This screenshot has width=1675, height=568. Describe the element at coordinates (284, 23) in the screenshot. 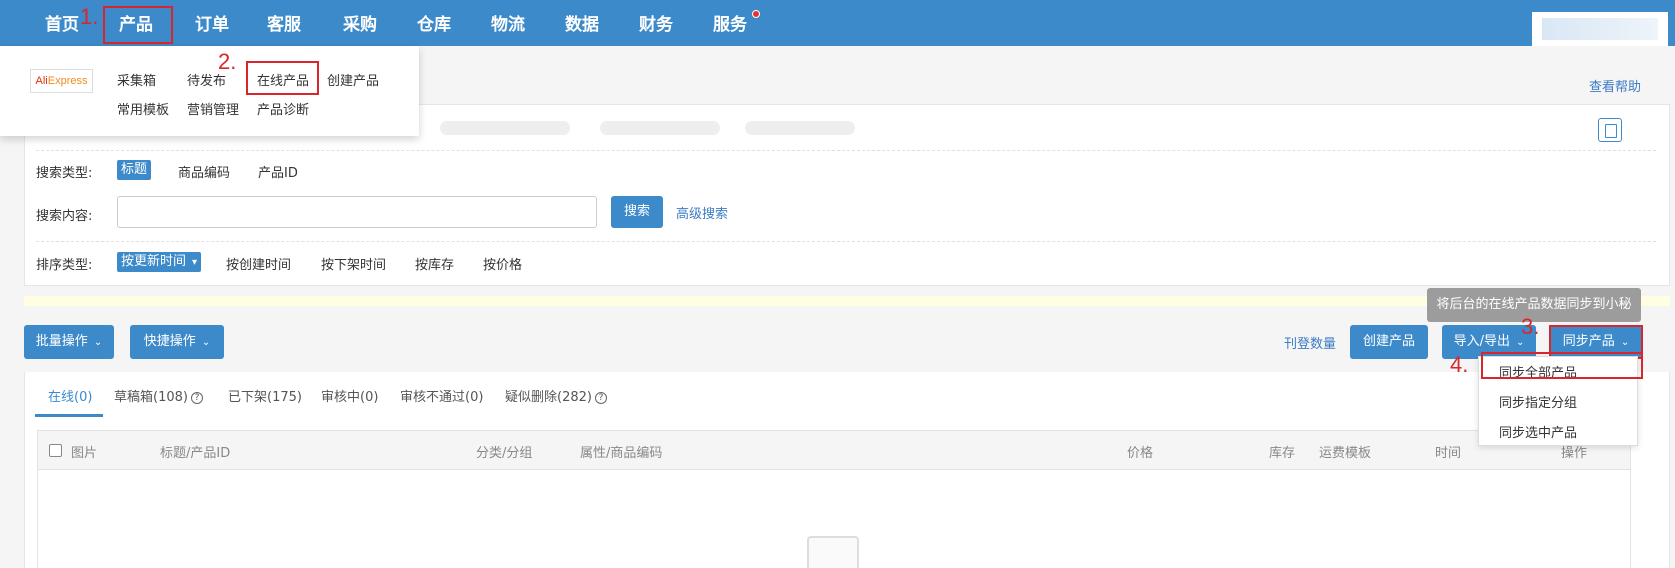

I see `nav-customer-service: 客服` at that location.